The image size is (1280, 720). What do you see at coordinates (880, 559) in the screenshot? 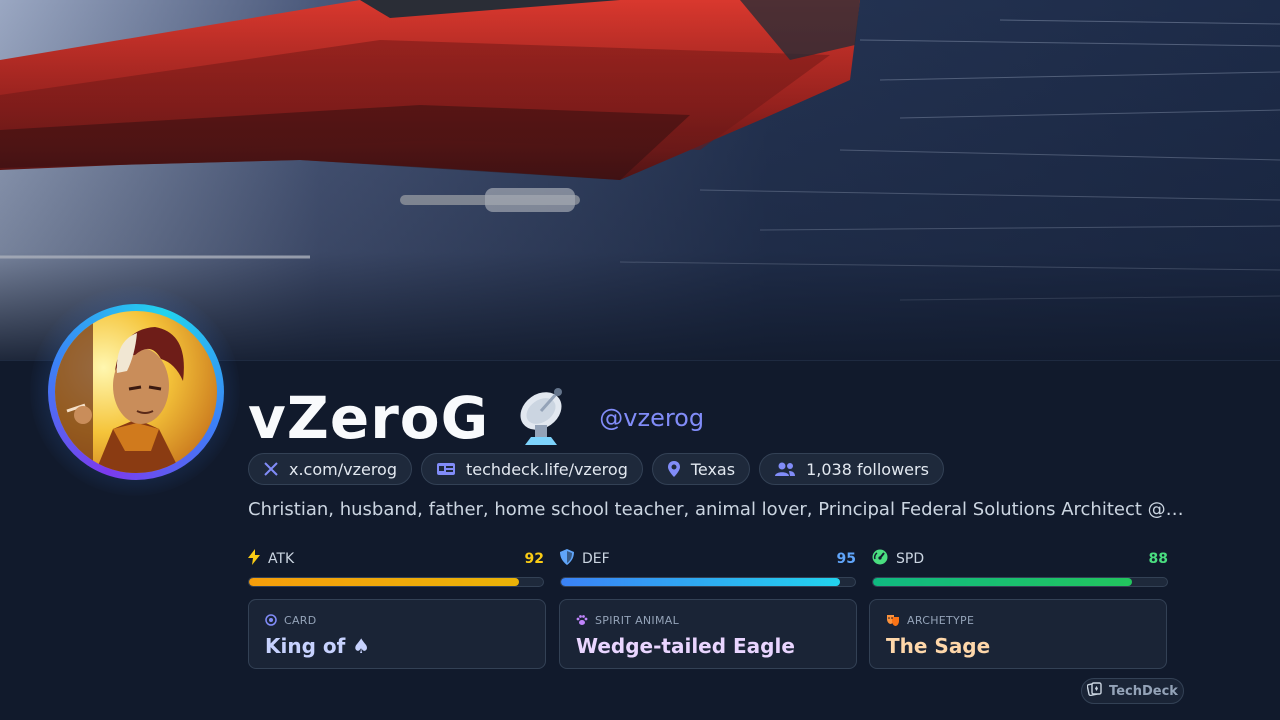
I see `speedometer-icon` at bounding box center [880, 559].